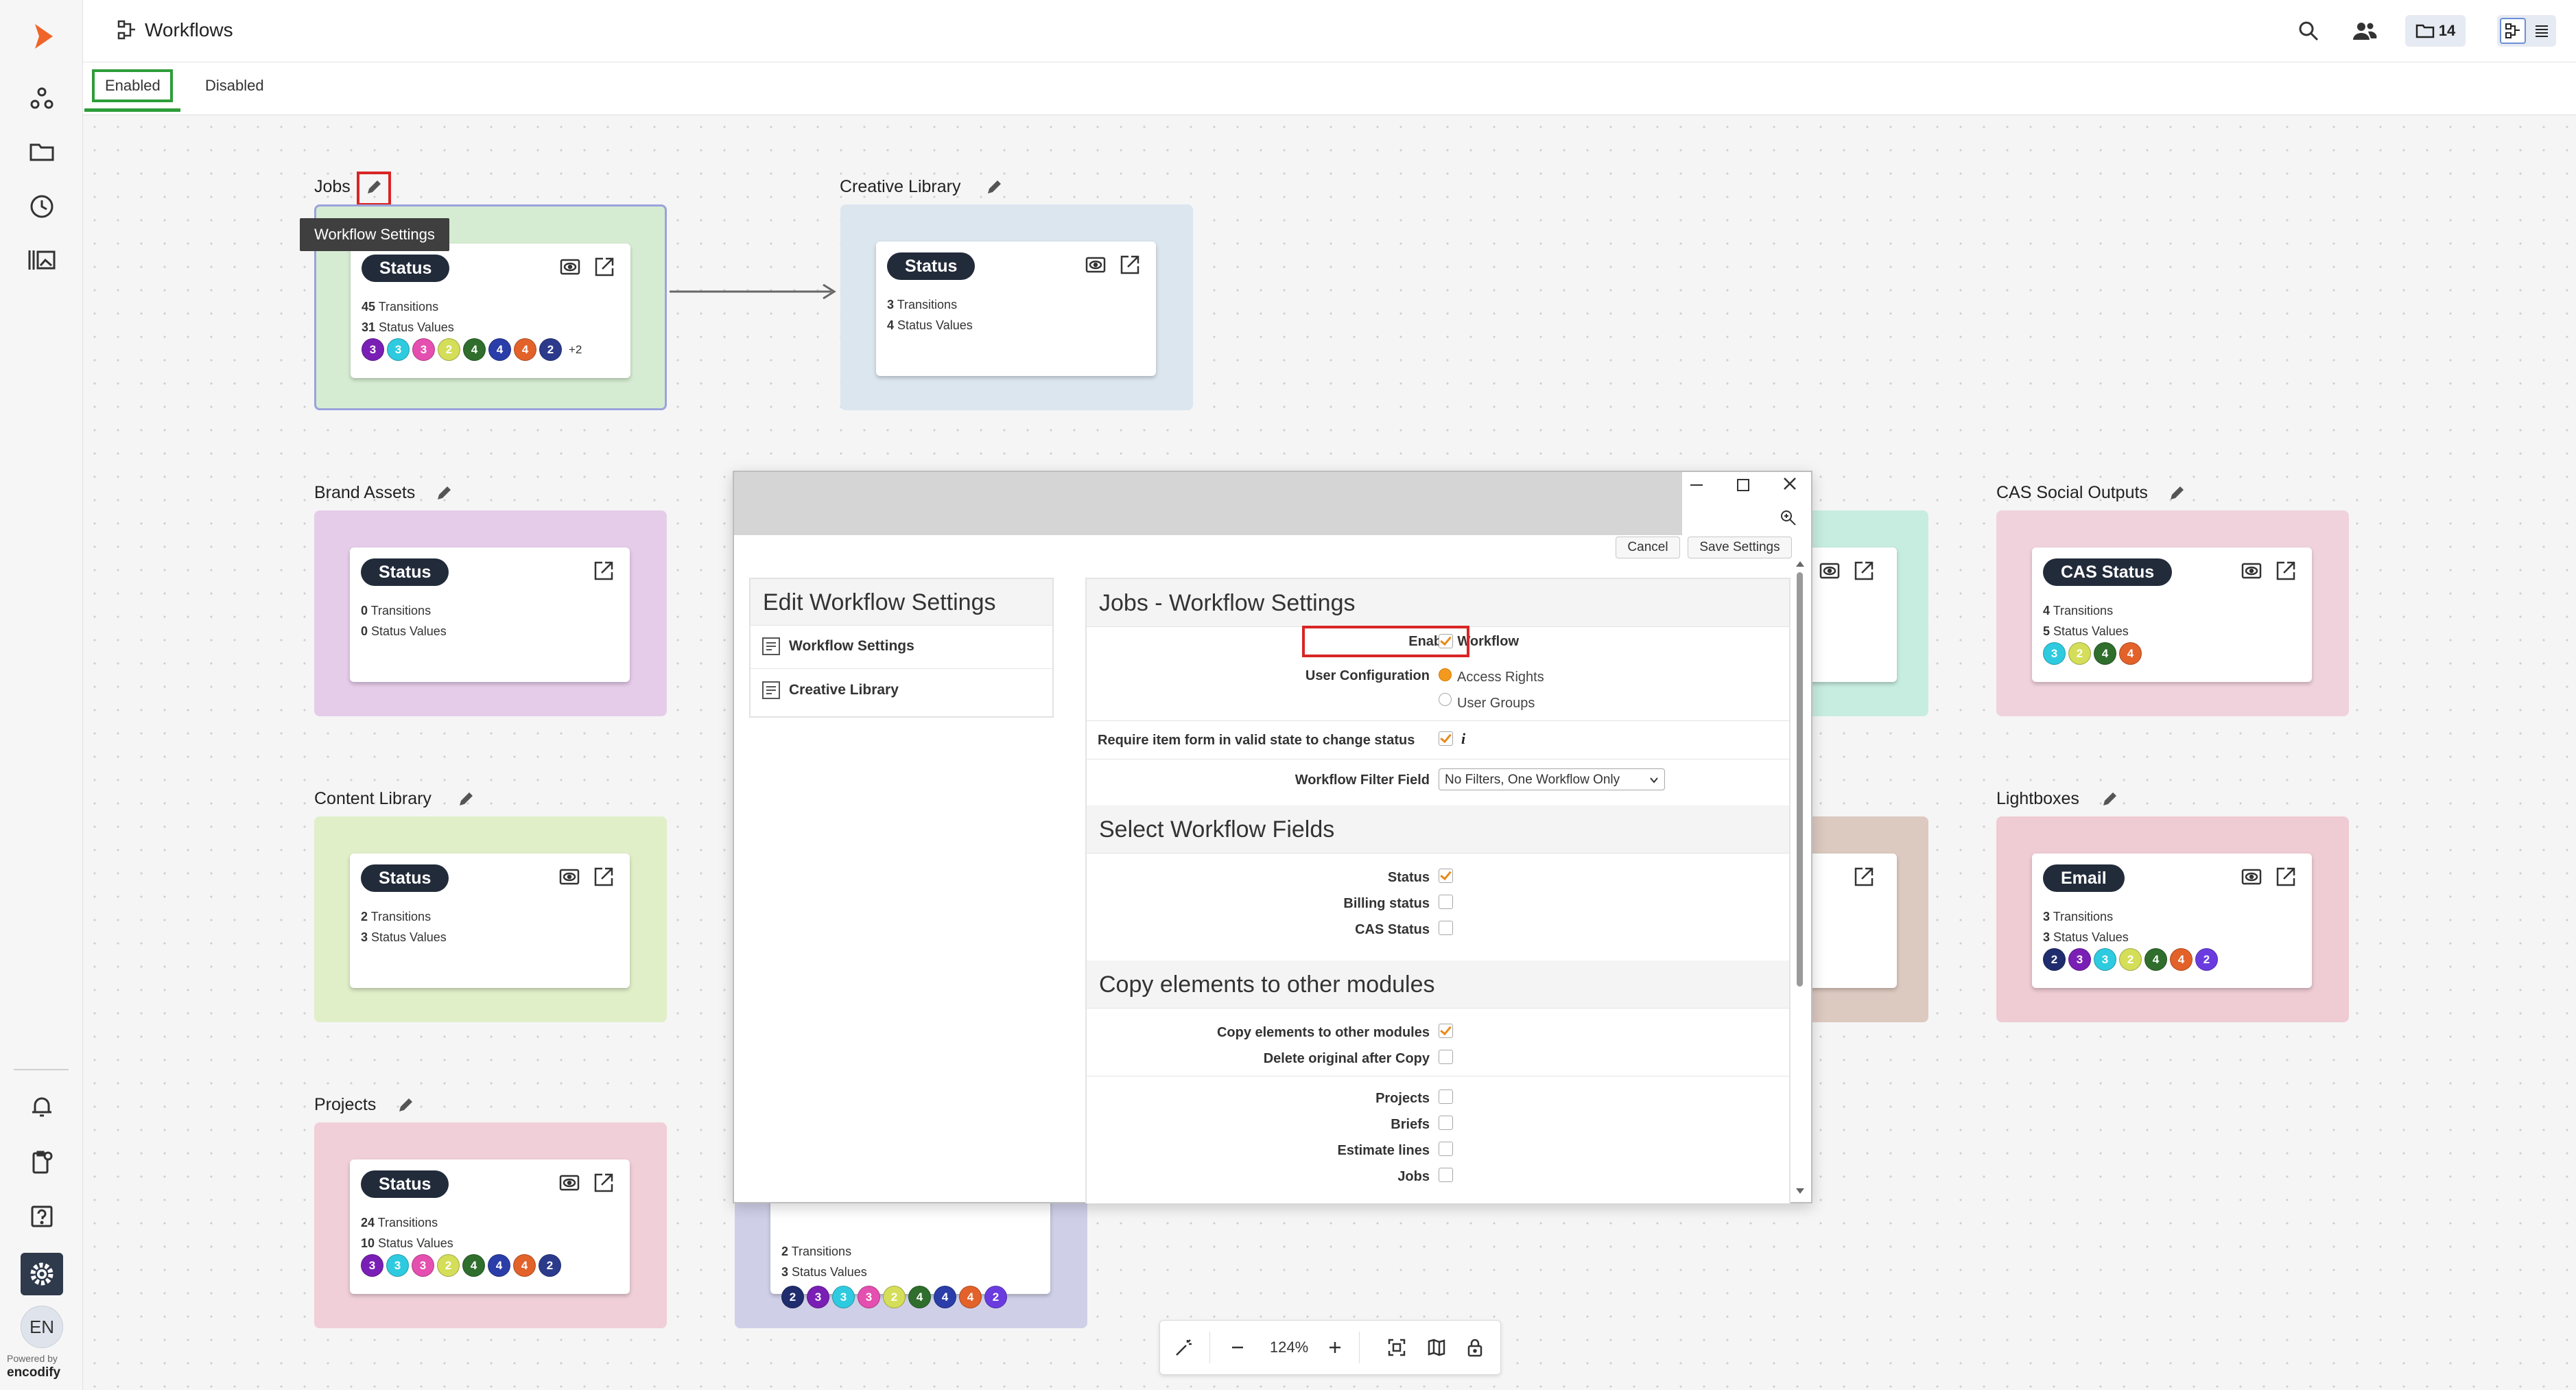  Describe the element at coordinates (1463, 739) in the screenshot. I see `info-icon: i` at that location.